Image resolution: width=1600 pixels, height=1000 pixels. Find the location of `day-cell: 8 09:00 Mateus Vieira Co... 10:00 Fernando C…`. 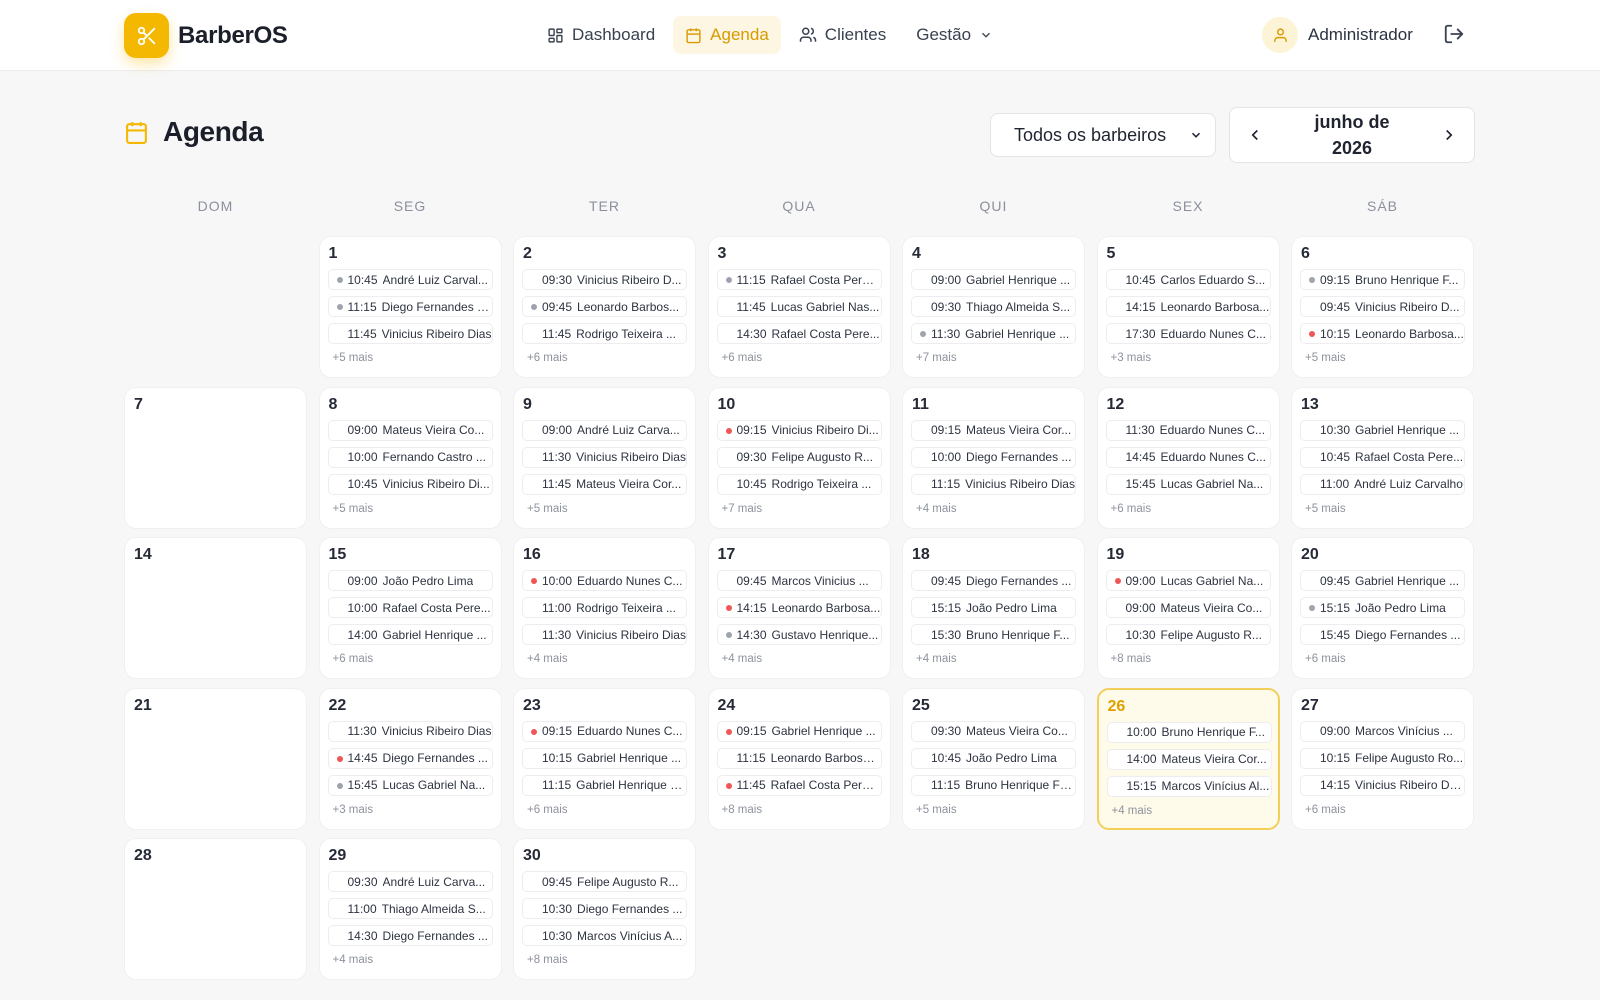

day-cell: 8 09:00 Mateus Vieira Co... 10:00 Fernando C… is located at coordinates (410, 457).